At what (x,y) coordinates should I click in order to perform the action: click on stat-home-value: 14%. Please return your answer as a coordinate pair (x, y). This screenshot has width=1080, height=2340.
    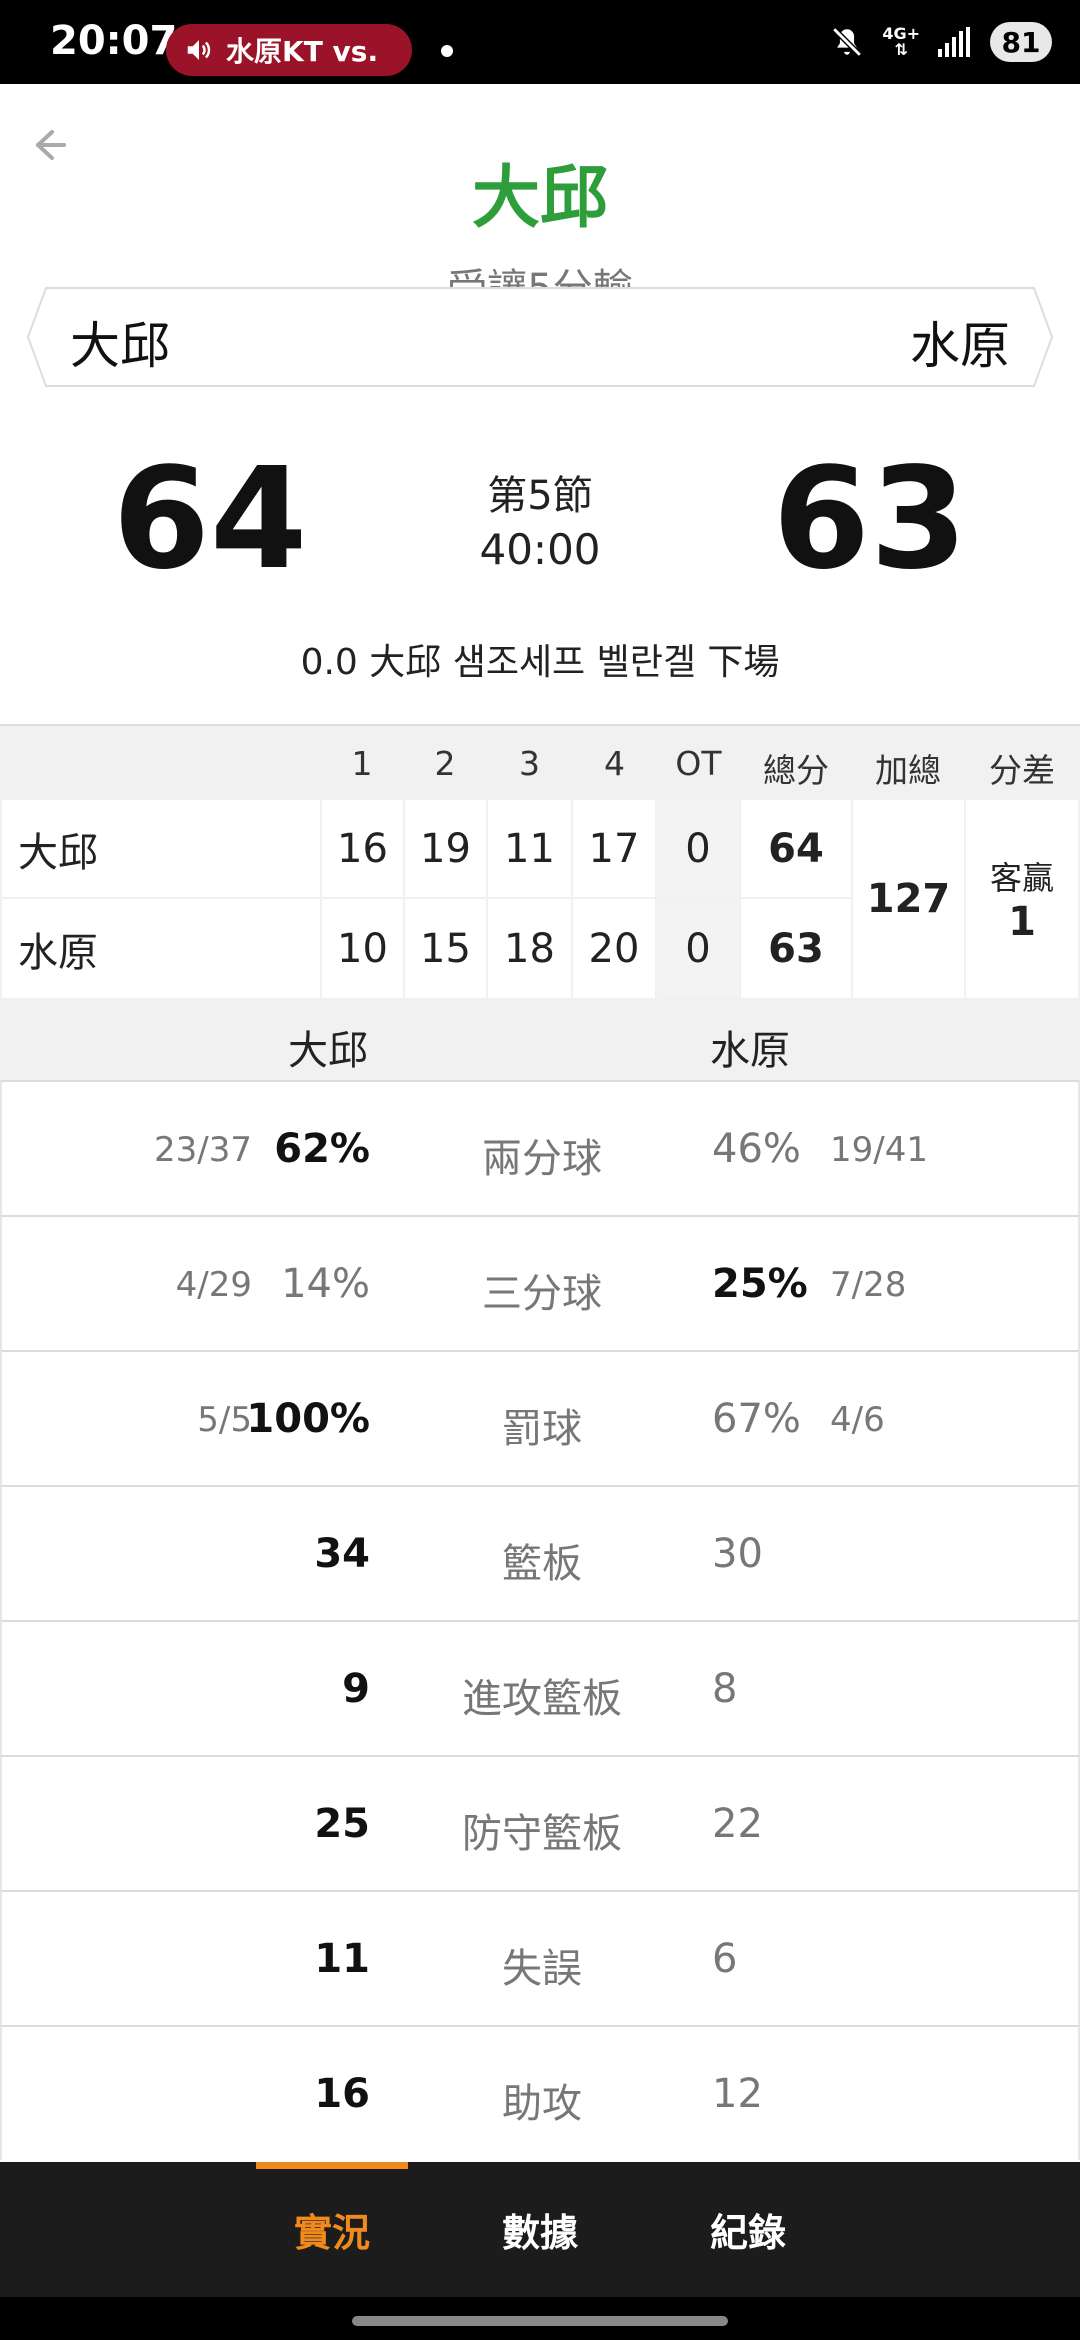
    Looking at the image, I should click on (325, 1284).